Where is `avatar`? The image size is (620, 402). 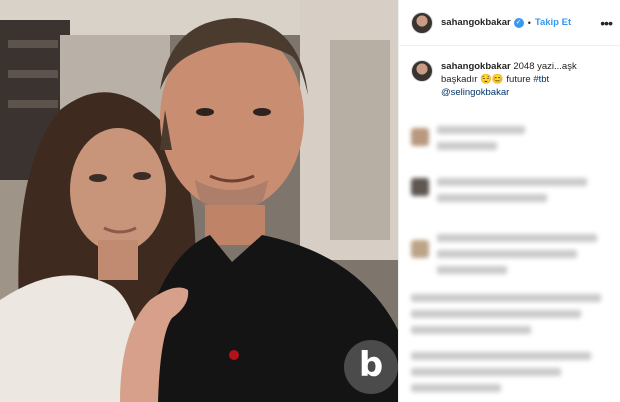
avatar is located at coordinates (422, 22).